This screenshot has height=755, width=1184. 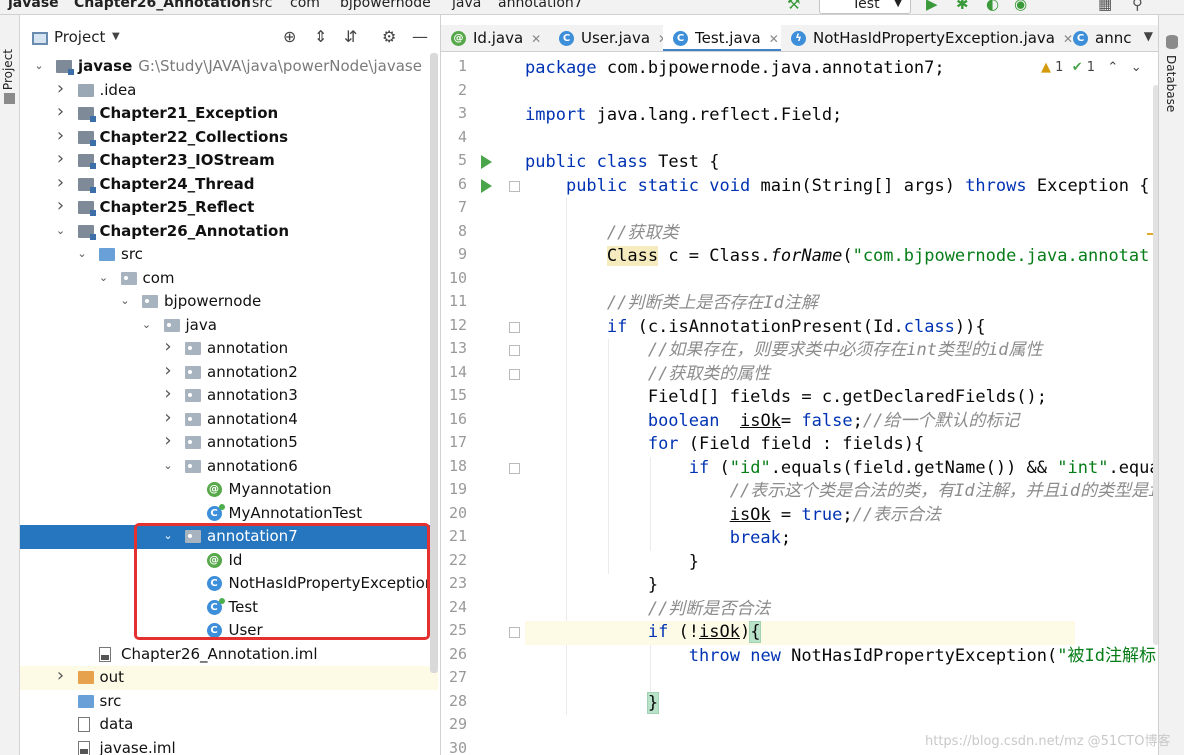 What do you see at coordinates (305, 5) in the screenshot?
I see `breadcrumb-item: com` at bounding box center [305, 5].